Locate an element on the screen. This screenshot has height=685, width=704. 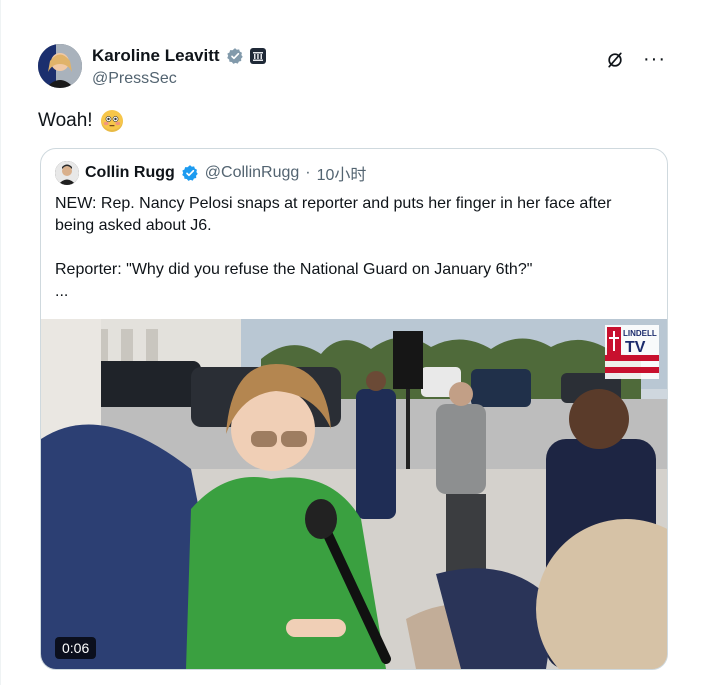
author-name-row: Karoline Leavitt is located at coordinates (179, 56).